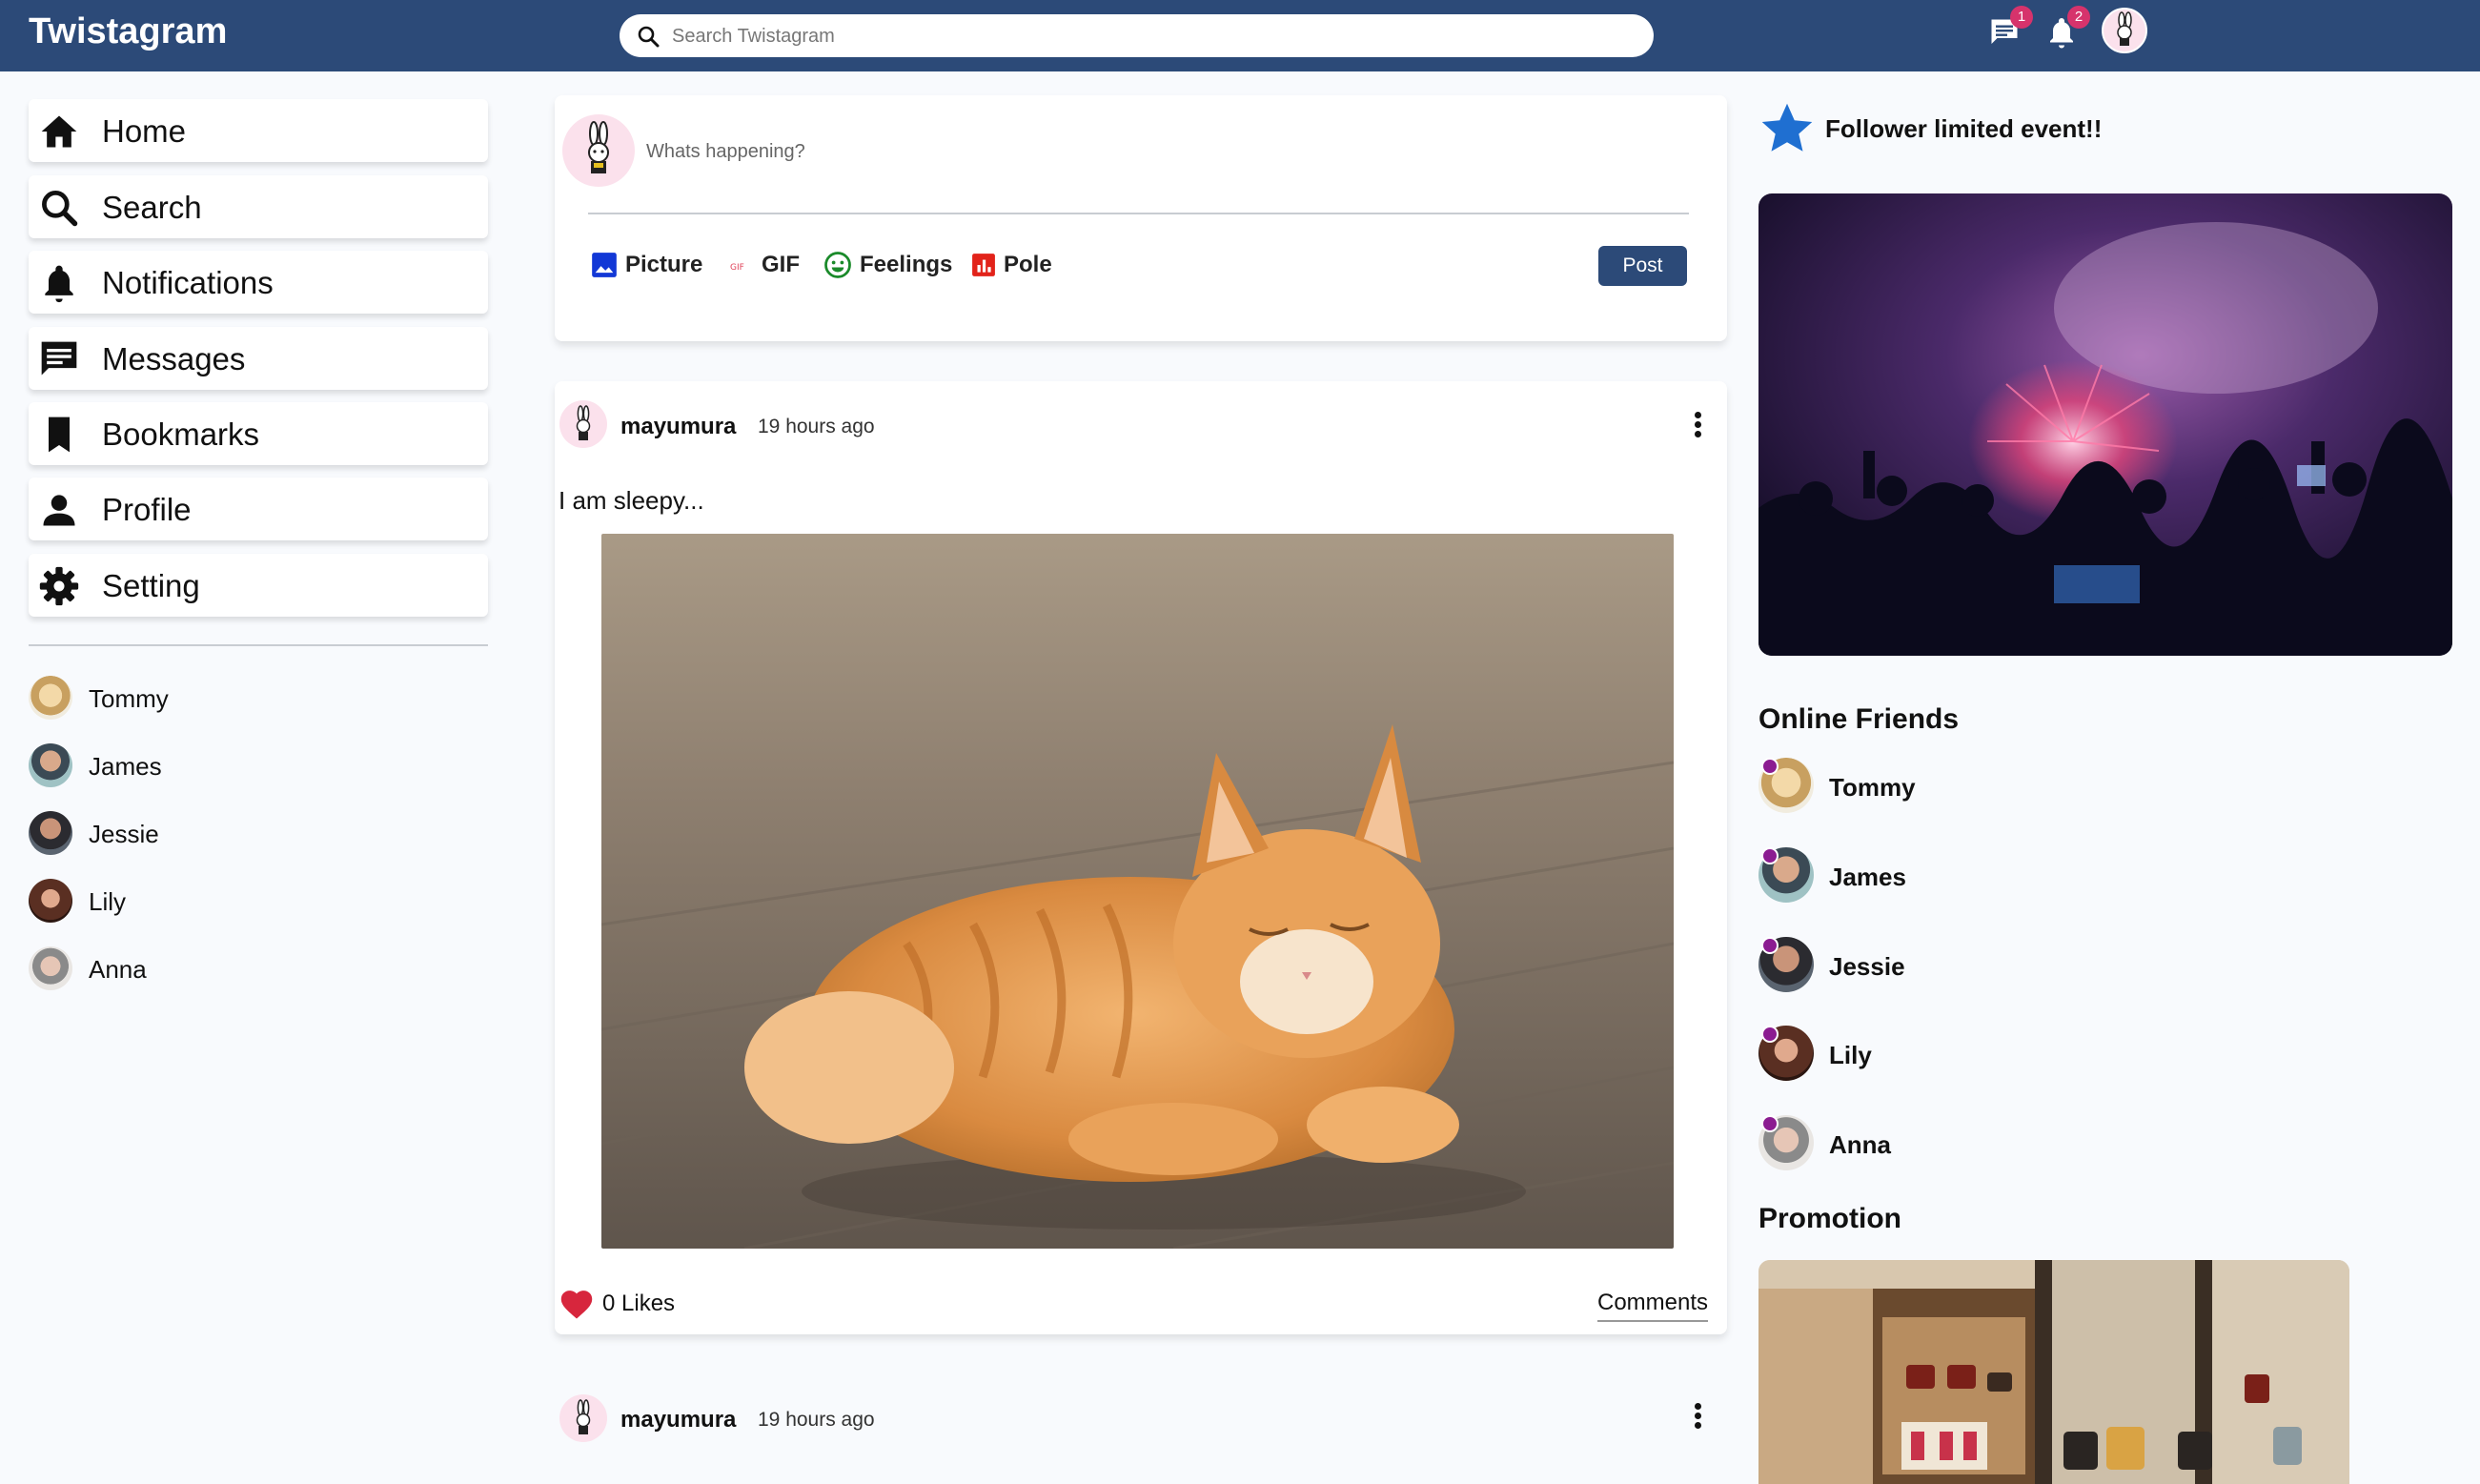 The image size is (2480, 1484). I want to click on feelings-option: Feelings, so click(887, 265).